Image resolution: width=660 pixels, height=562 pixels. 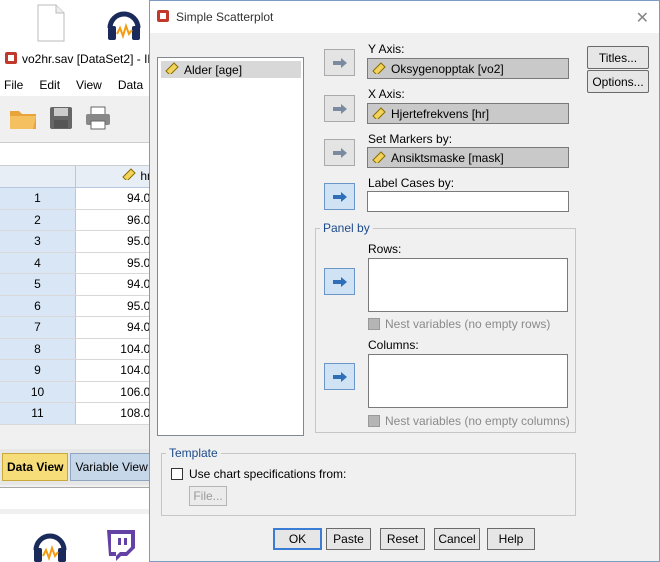 What do you see at coordinates (468, 381) in the screenshot?
I see `columns-listbox` at bounding box center [468, 381].